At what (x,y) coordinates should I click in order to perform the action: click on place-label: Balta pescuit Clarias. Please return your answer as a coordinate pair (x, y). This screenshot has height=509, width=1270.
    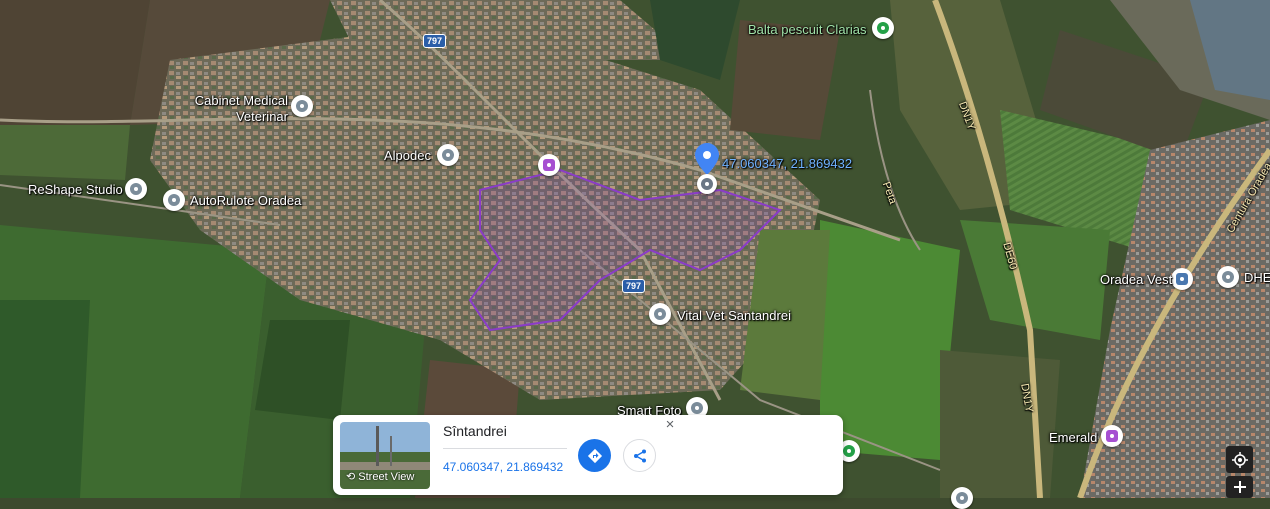
    Looking at the image, I should click on (807, 30).